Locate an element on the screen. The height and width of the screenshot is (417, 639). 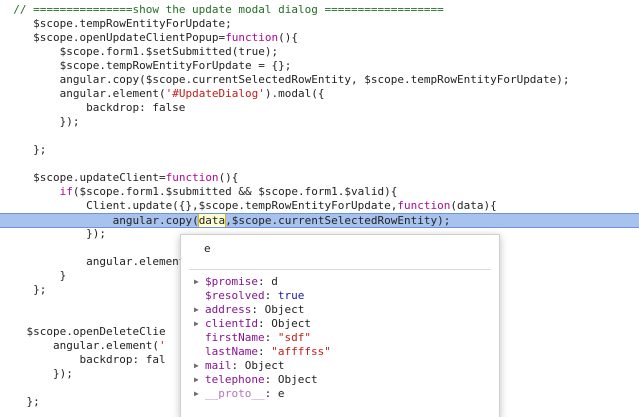
code-line: backdrop: false is located at coordinates (319, 108).